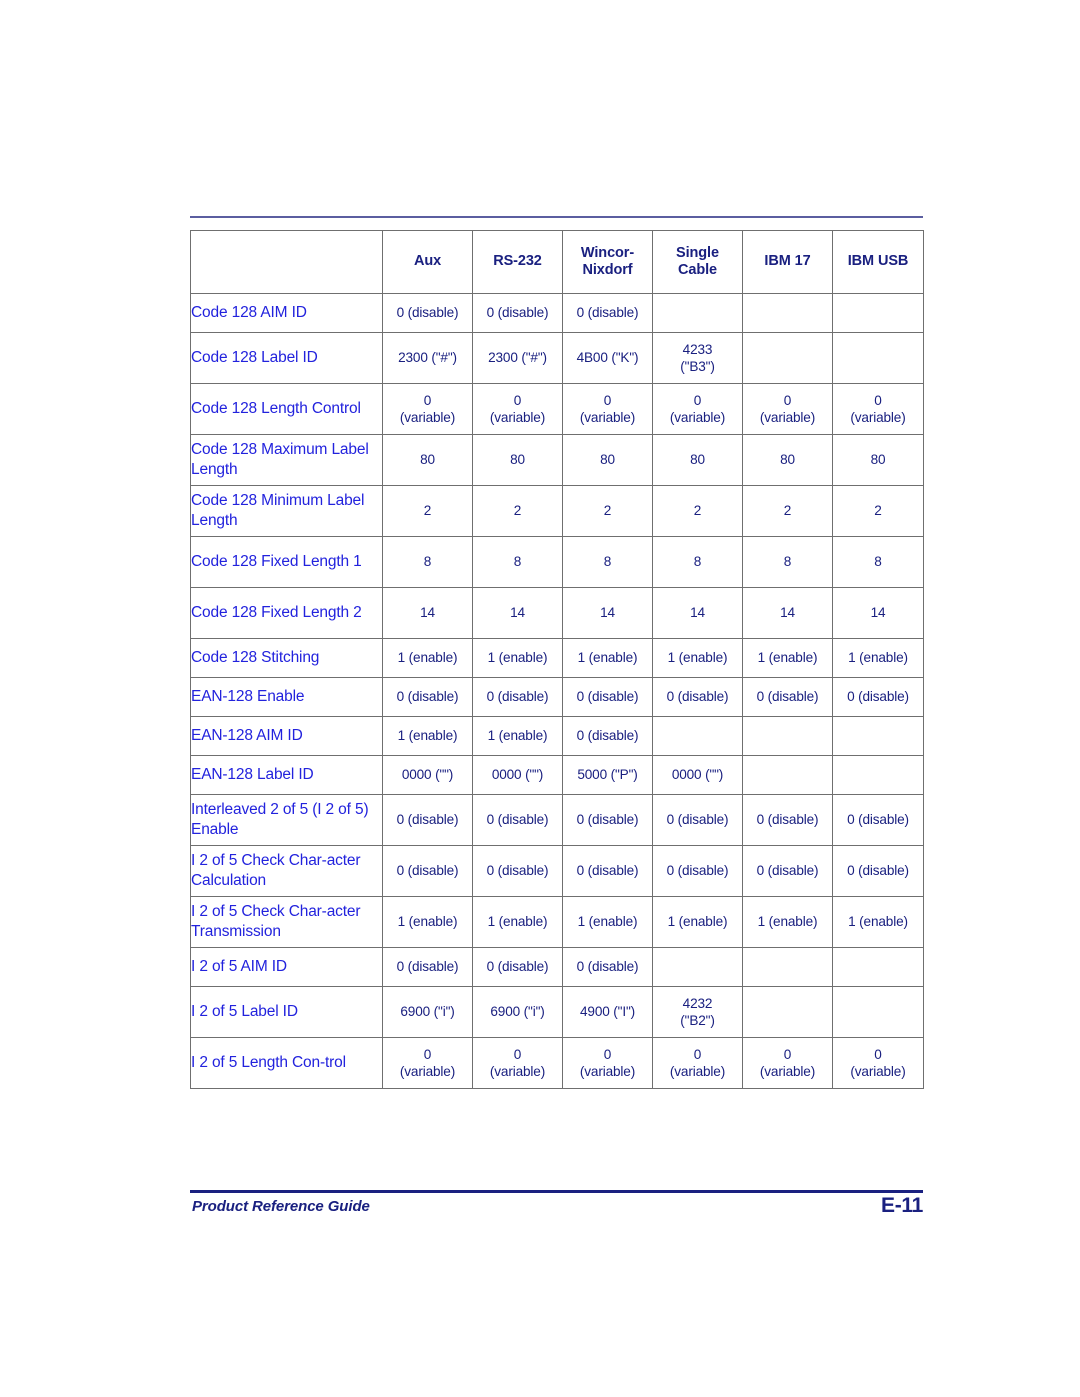  I want to click on parameter-label: I 2 of 5 Length Con-trol, so click(286, 1063).